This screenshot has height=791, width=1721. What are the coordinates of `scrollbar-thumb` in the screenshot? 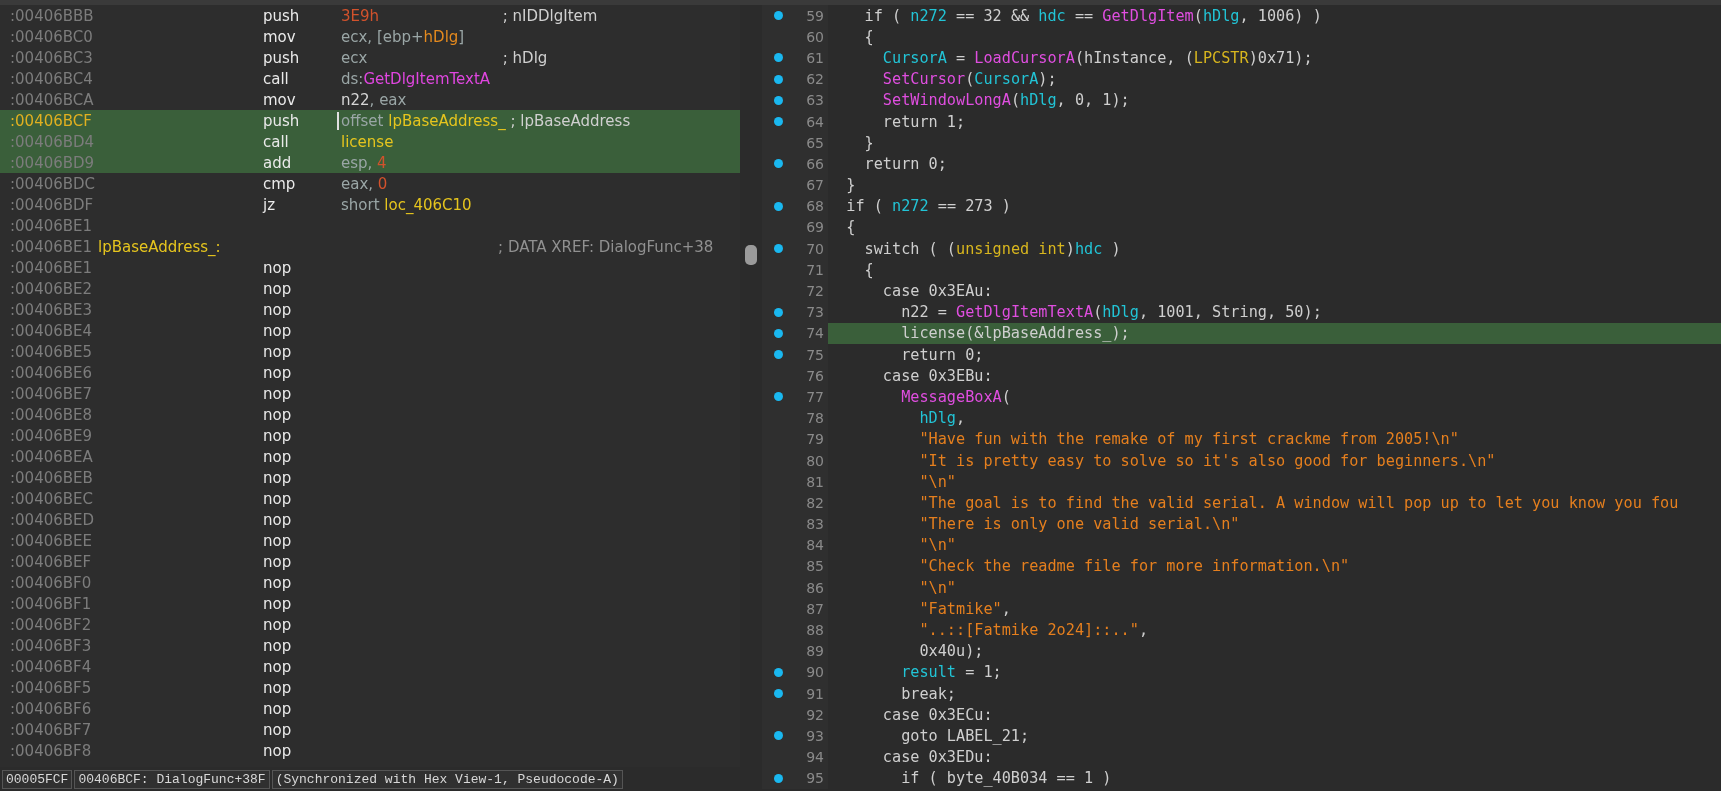 It's located at (751, 255).